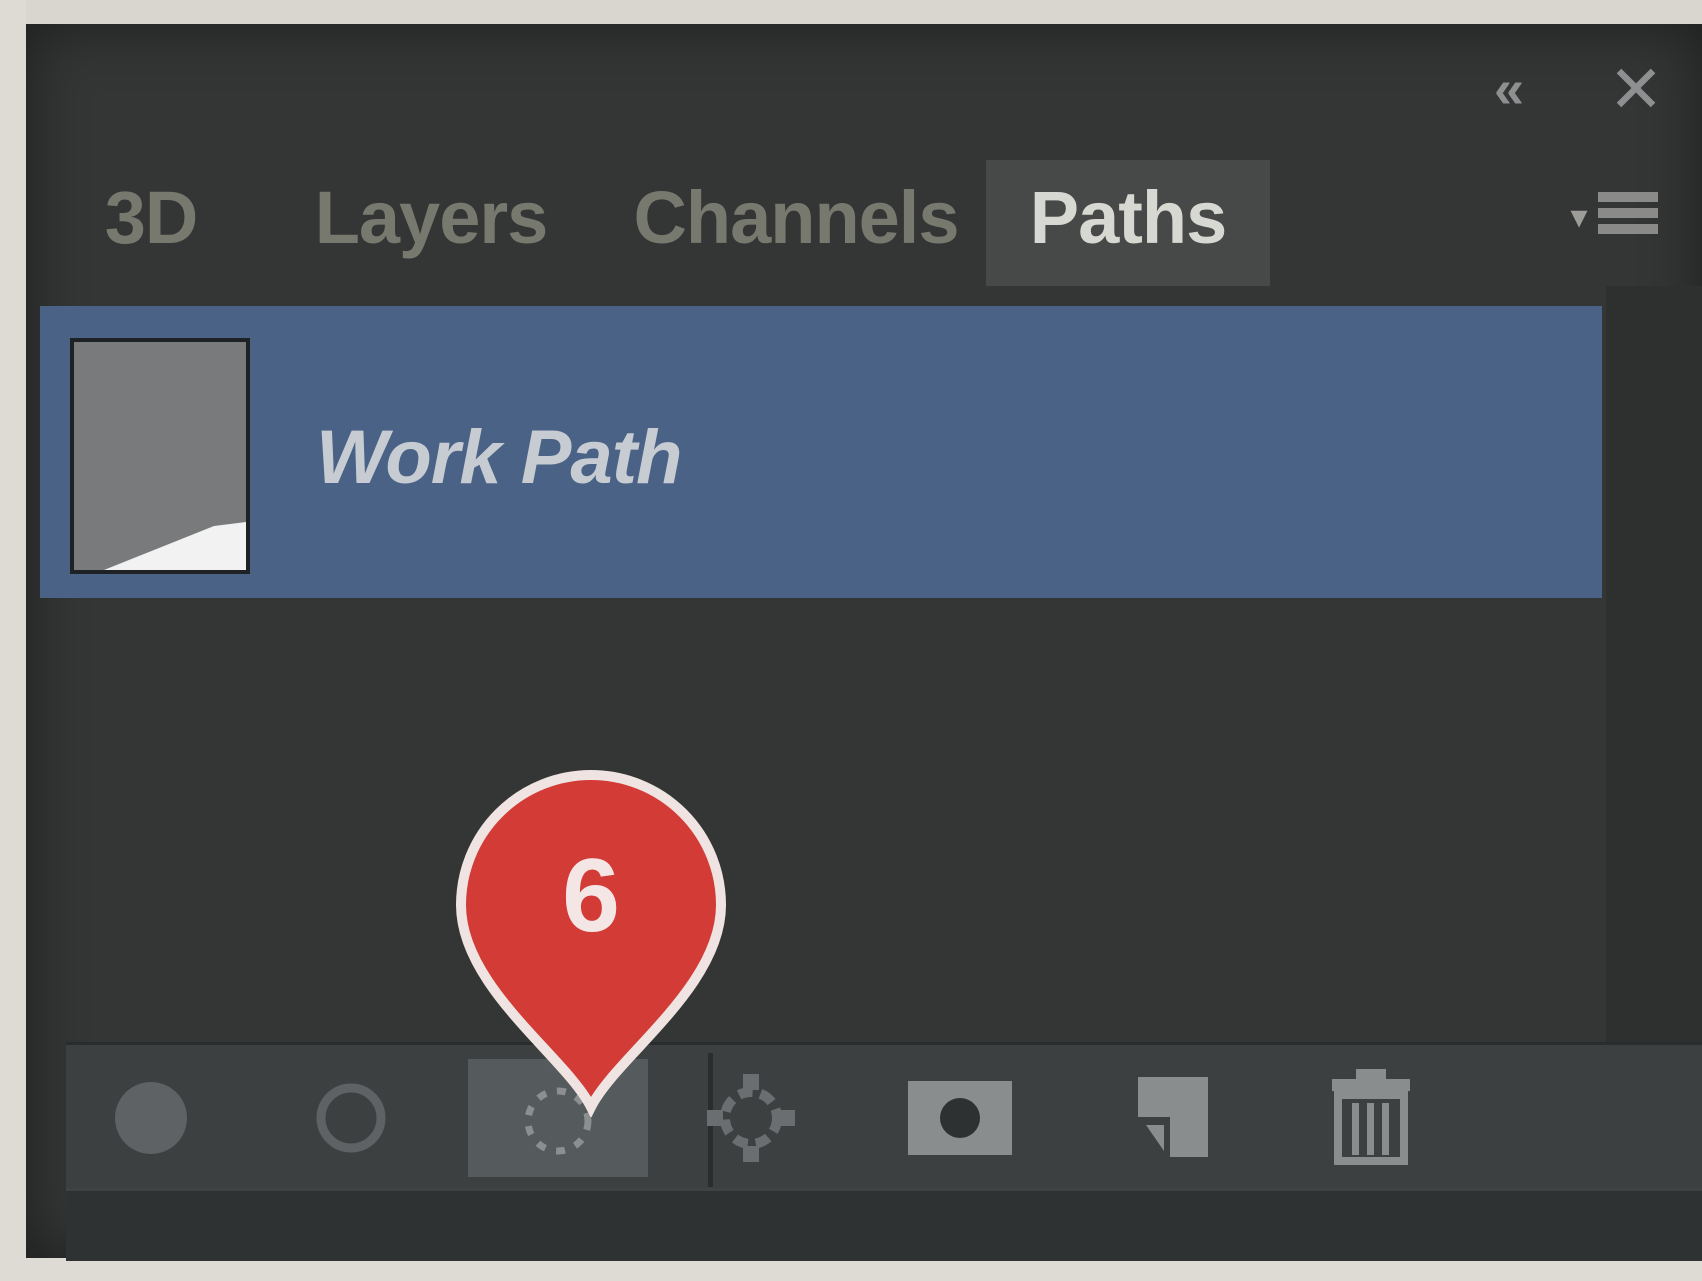 Image resolution: width=1702 pixels, height=1281 pixels. I want to click on page-background-bottom, so click(851, 1269).